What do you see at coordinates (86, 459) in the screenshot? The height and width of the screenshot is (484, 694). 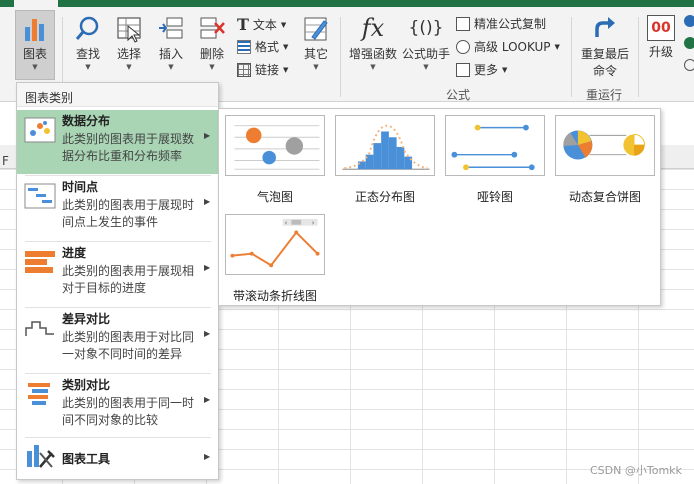 I see `menu-item-title: 图表工具` at bounding box center [86, 459].